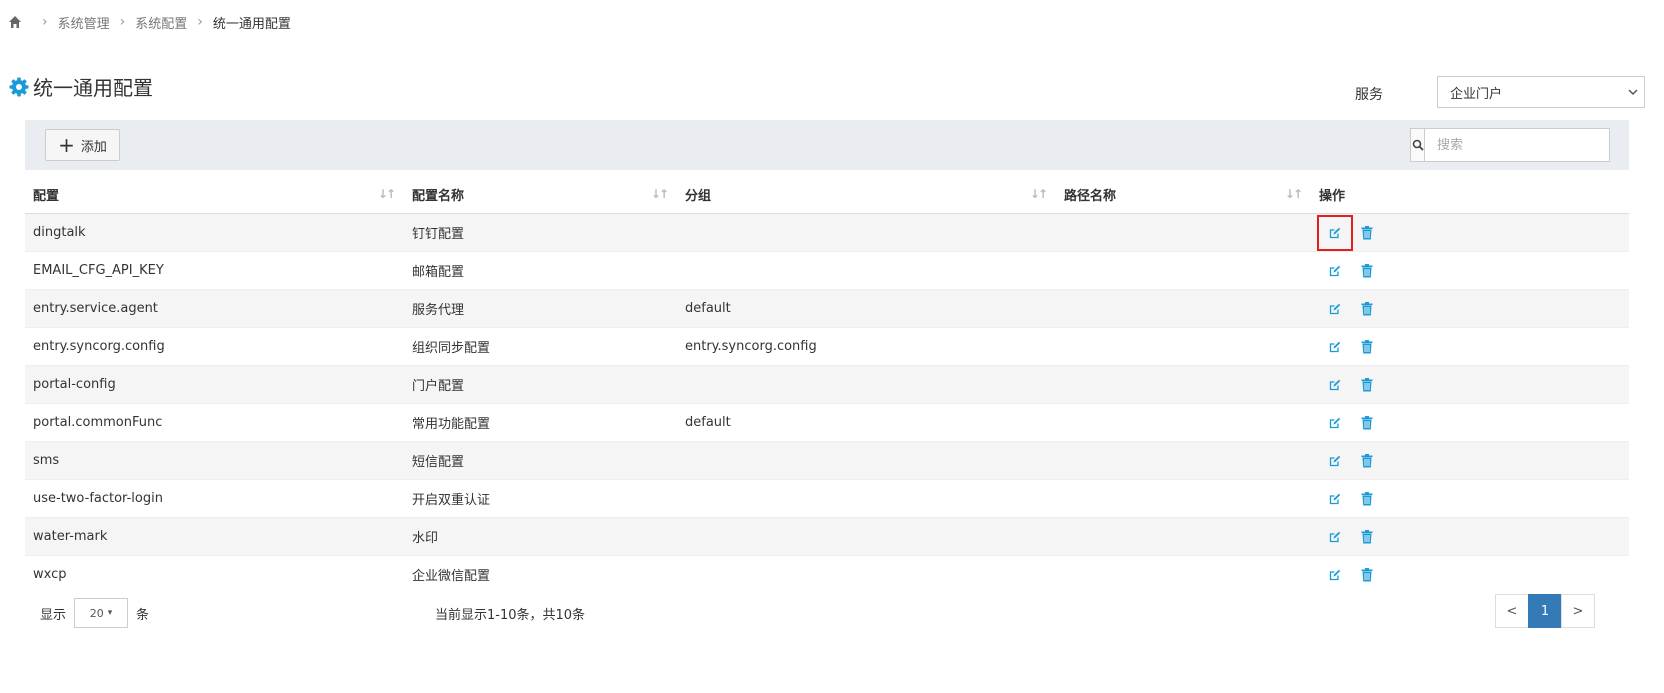 This screenshot has width=1664, height=693. I want to click on cell-config: water-mark, so click(214, 536).